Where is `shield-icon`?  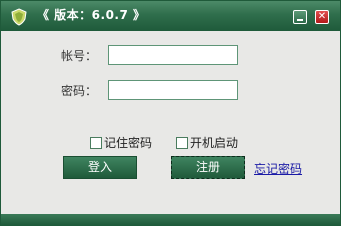
shield-icon is located at coordinates (19, 17).